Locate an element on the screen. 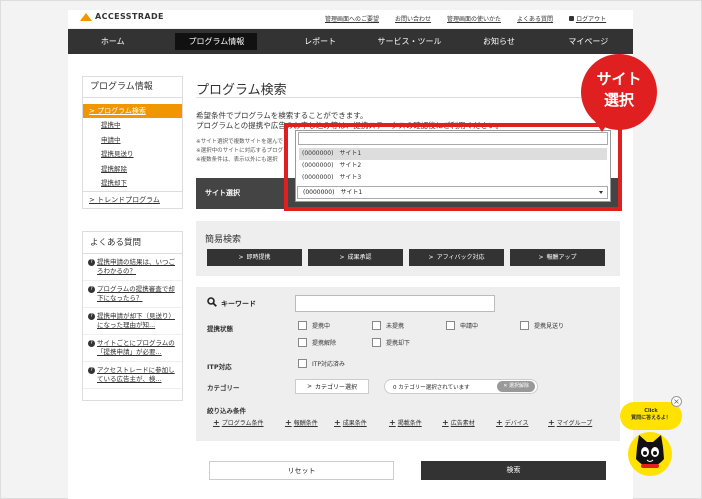 The height and width of the screenshot is (499, 702). sidebar-item-partnered: 提携中 is located at coordinates (132, 125).